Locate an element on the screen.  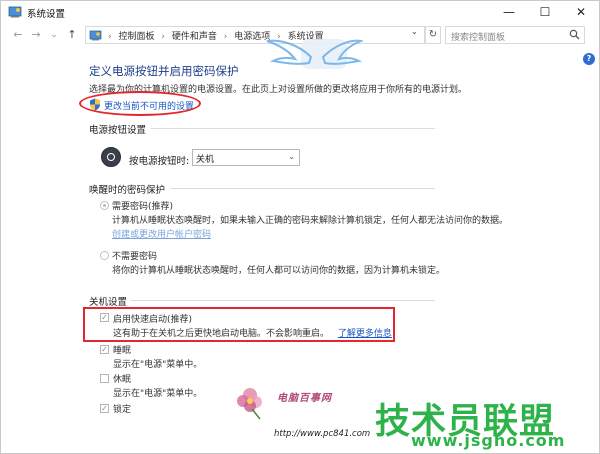
wings-watermark-icon is located at coordinates (314, 52).